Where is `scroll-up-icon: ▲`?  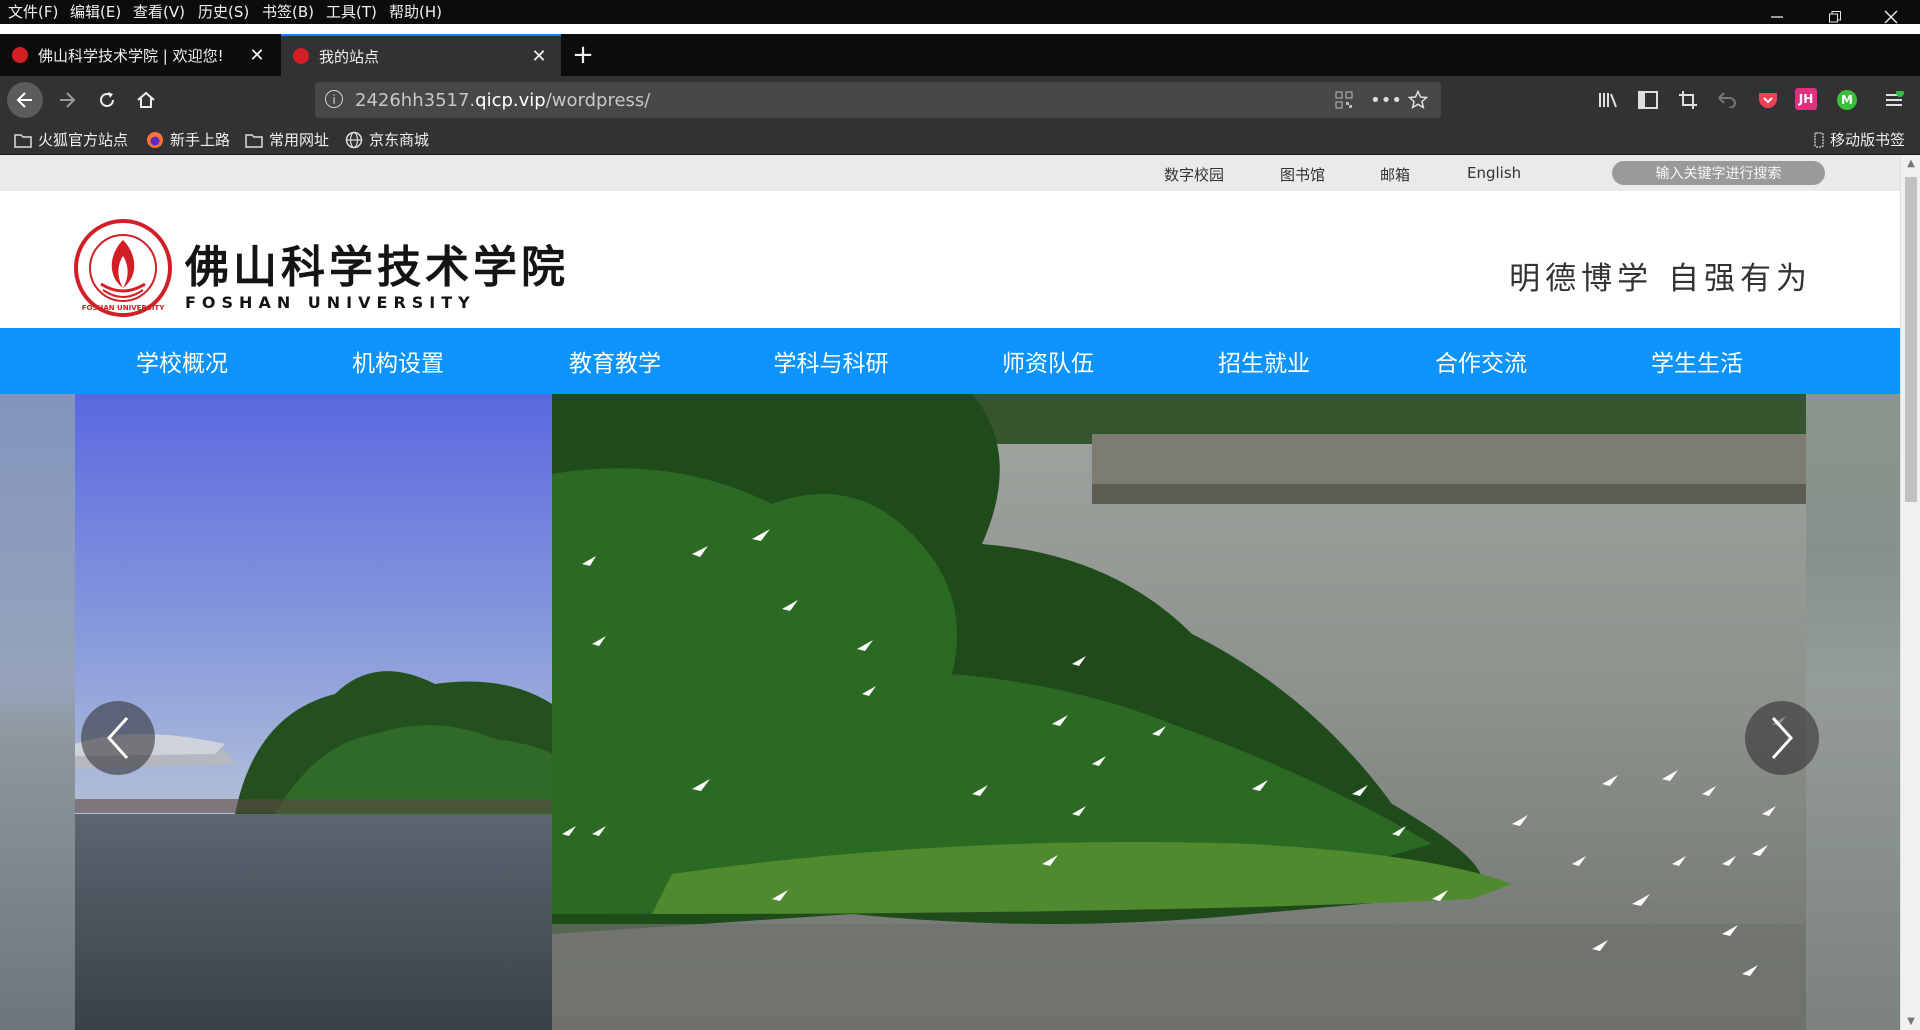
scroll-up-icon: ▲ is located at coordinates (1911, 163).